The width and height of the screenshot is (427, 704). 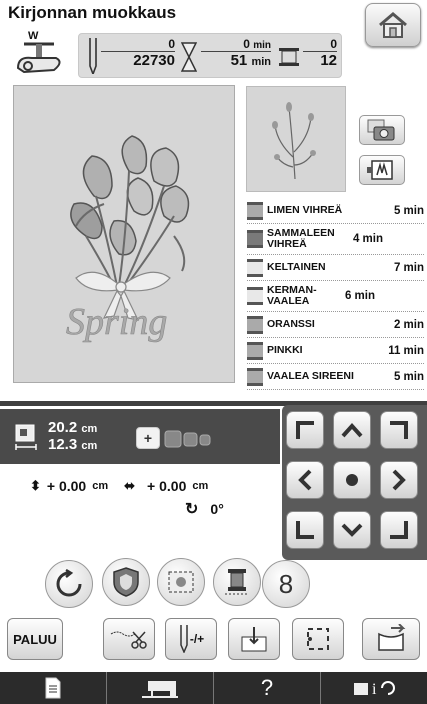 I want to click on rotation-icon: ↻, so click(x=192, y=509).